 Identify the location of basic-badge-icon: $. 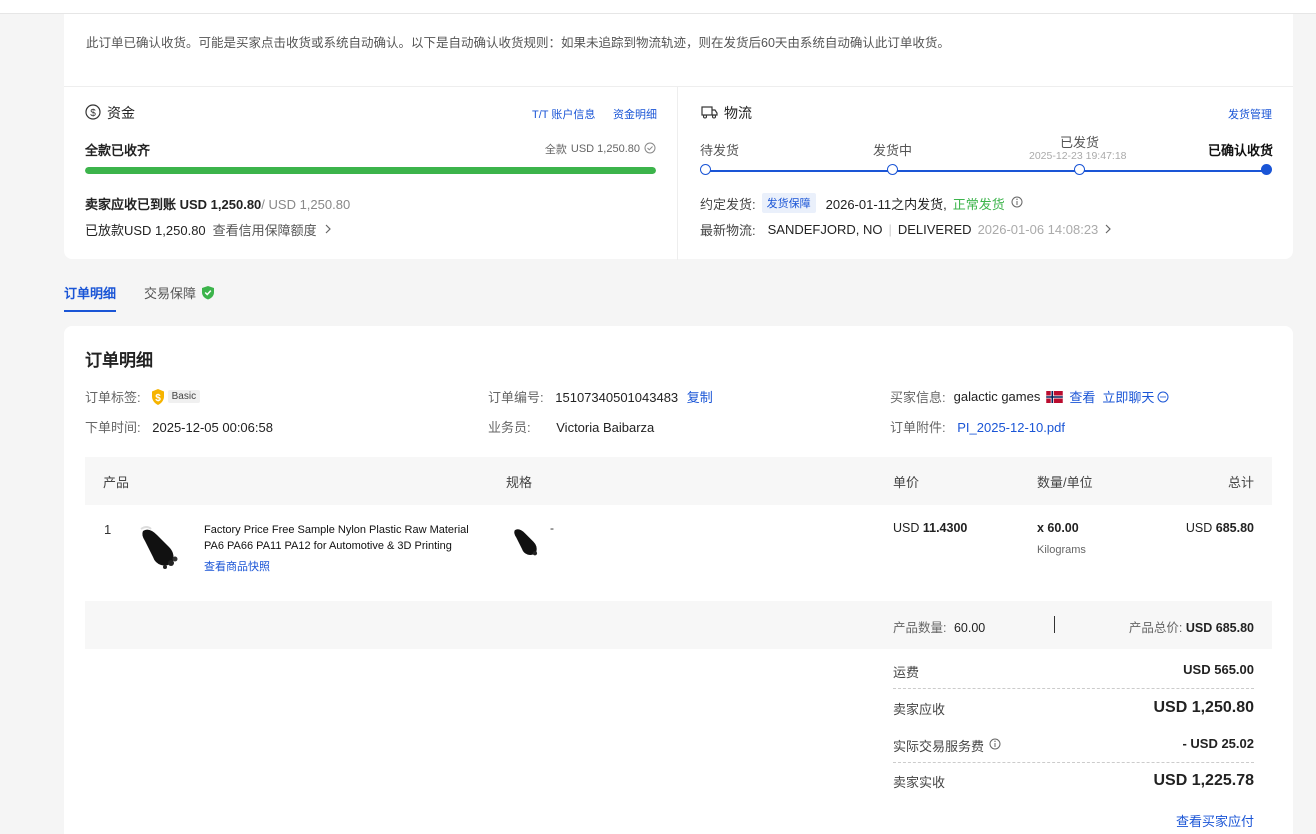
(158, 397).